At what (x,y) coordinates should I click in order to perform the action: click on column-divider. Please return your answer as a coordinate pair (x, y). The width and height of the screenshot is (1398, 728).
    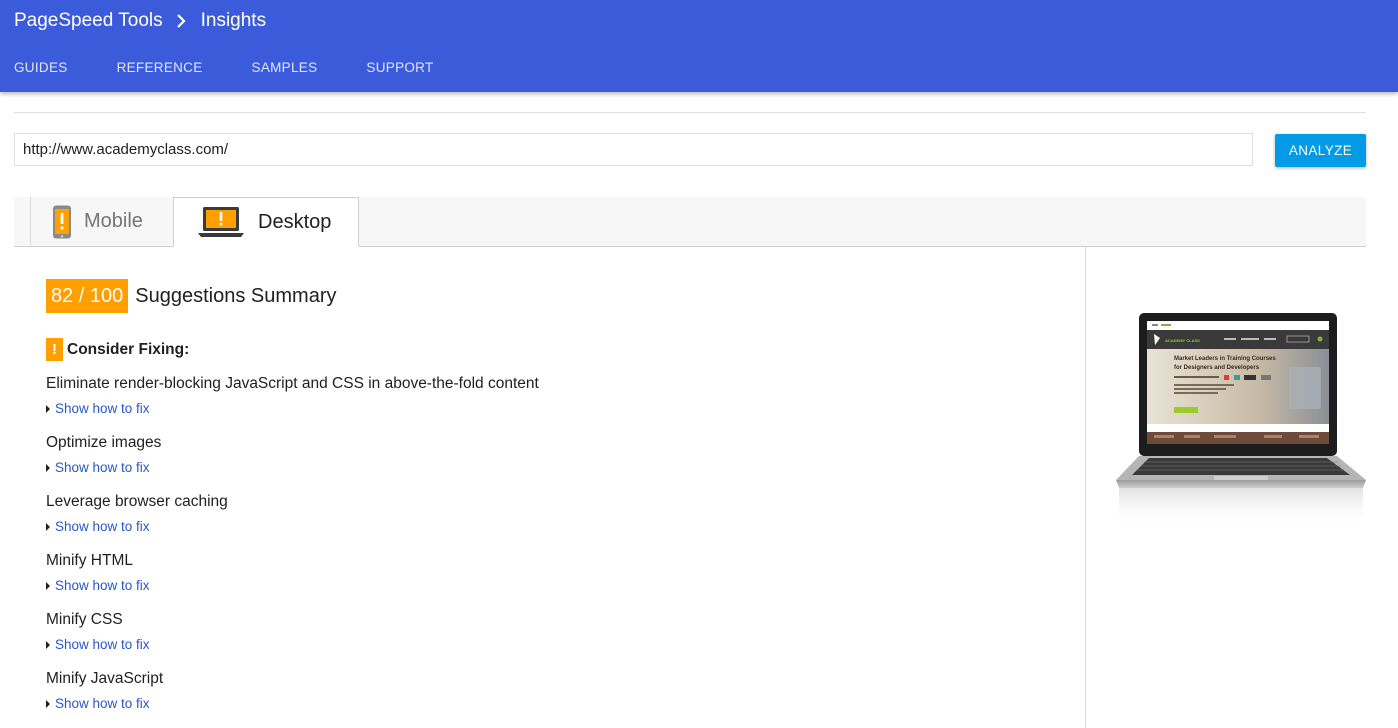
    Looking at the image, I should click on (1085, 487).